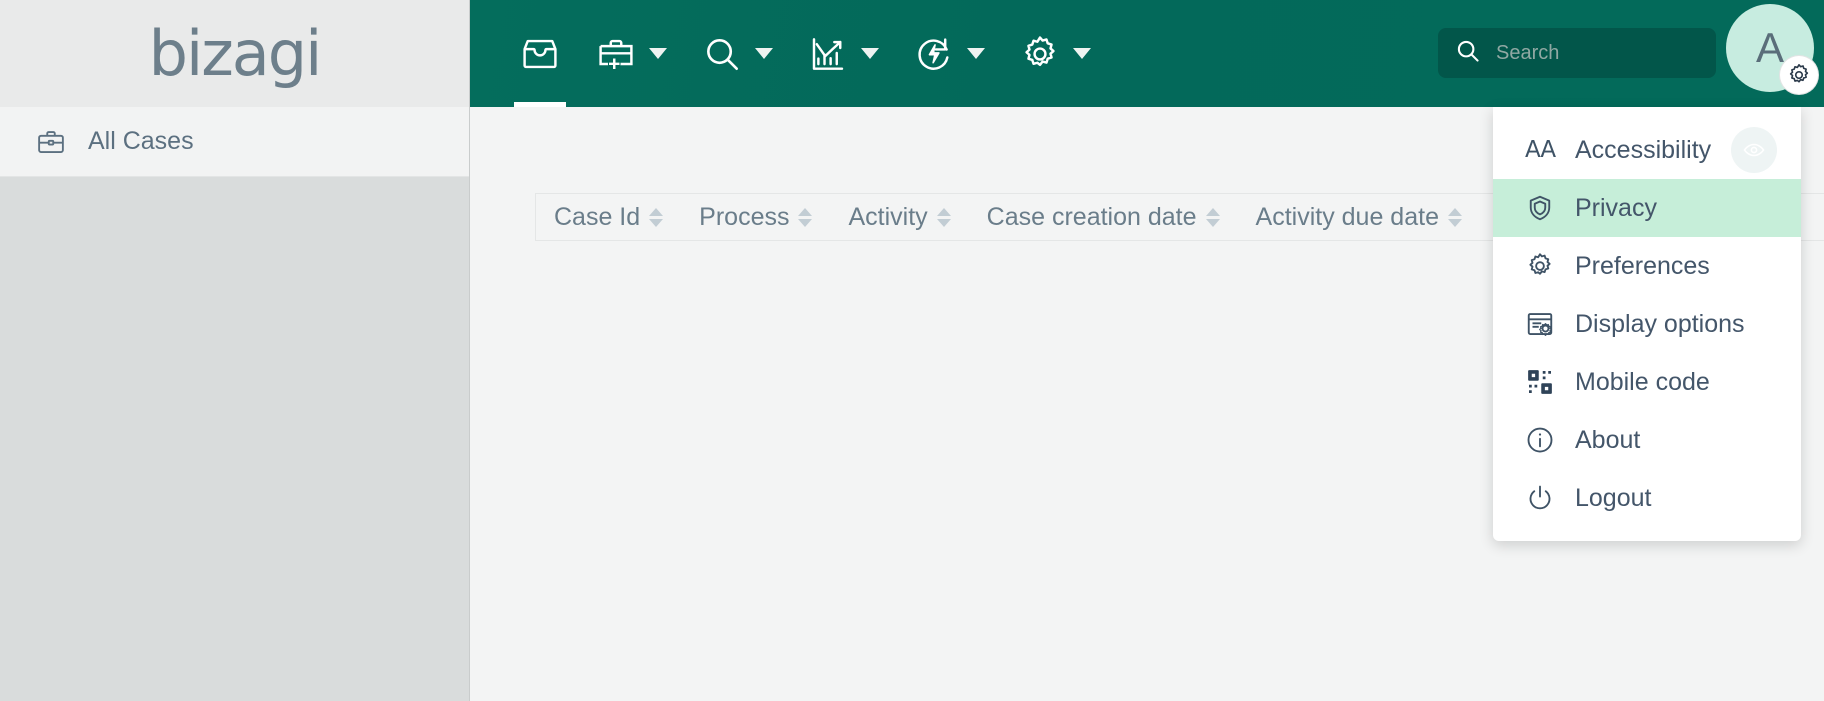 The image size is (1824, 701). What do you see at coordinates (1540, 440) in the screenshot?
I see `info-icon` at bounding box center [1540, 440].